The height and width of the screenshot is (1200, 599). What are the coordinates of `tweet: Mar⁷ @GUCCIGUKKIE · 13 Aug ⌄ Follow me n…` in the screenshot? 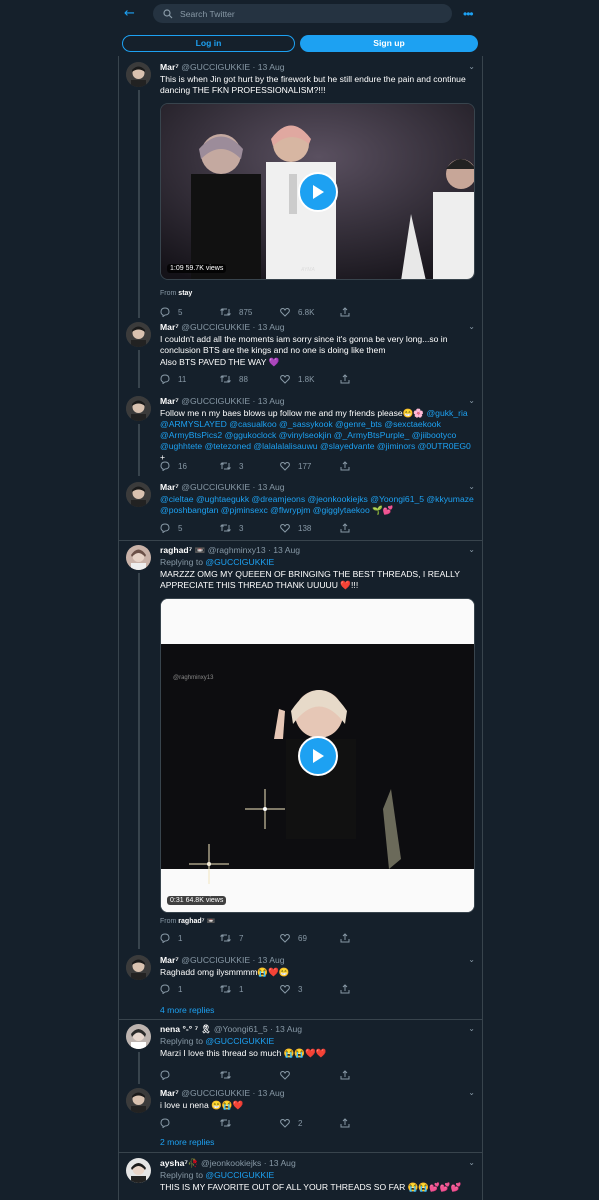 It's located at (300, 436).